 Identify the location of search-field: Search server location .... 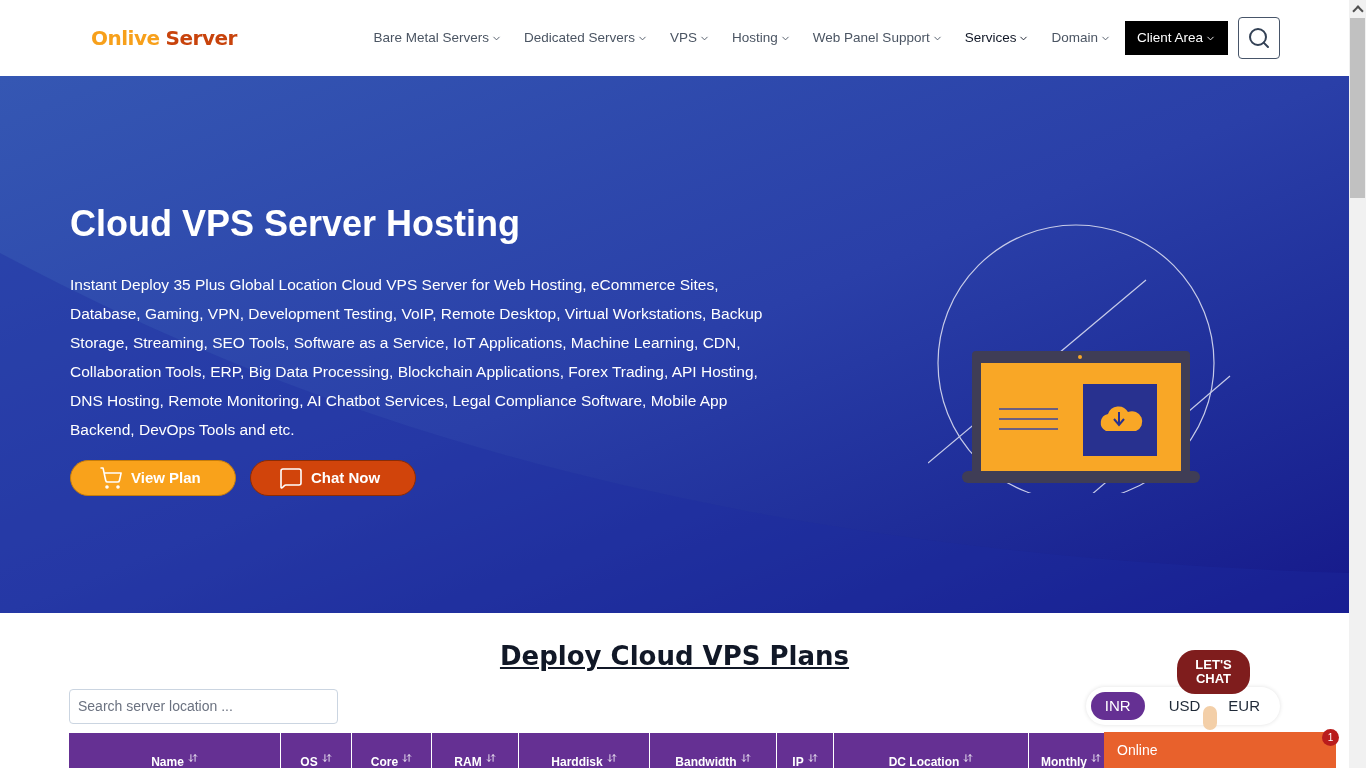
(203, 706).